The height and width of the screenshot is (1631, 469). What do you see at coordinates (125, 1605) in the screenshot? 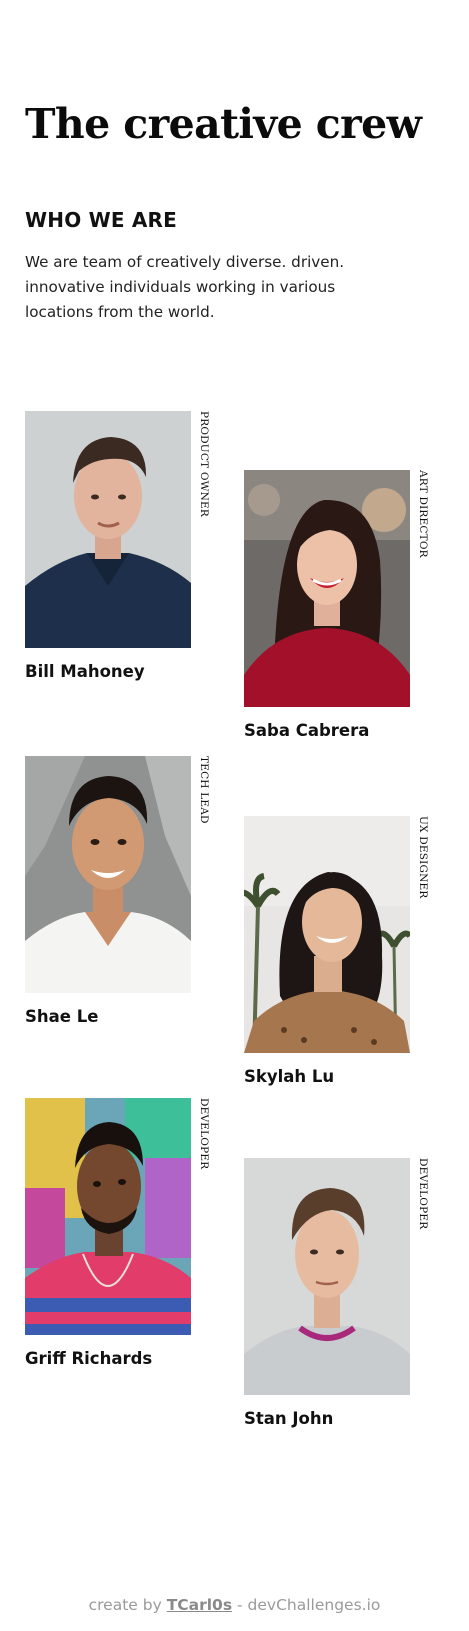
I see `footer-prefix: create by` at bounding box center [125, 1605].